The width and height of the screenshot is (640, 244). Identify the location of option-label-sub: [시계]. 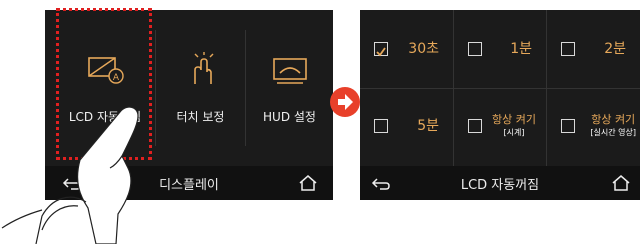
(514, 132).